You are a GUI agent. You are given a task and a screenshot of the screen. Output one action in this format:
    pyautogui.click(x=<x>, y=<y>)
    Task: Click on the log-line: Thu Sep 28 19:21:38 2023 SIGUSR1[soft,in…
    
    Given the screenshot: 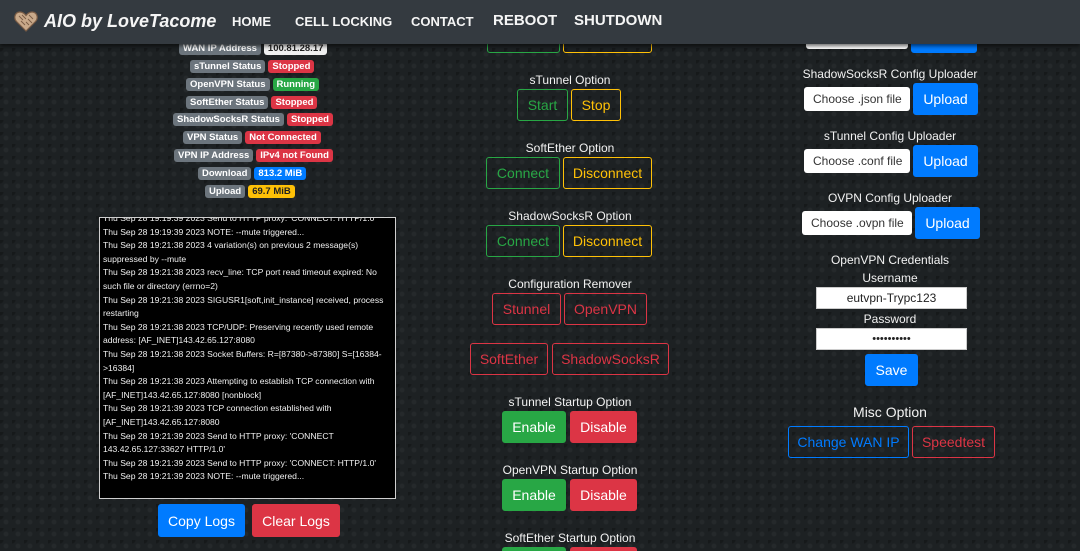 What is the action you would take?
    pyautogui.click(x=244, y=306)
    